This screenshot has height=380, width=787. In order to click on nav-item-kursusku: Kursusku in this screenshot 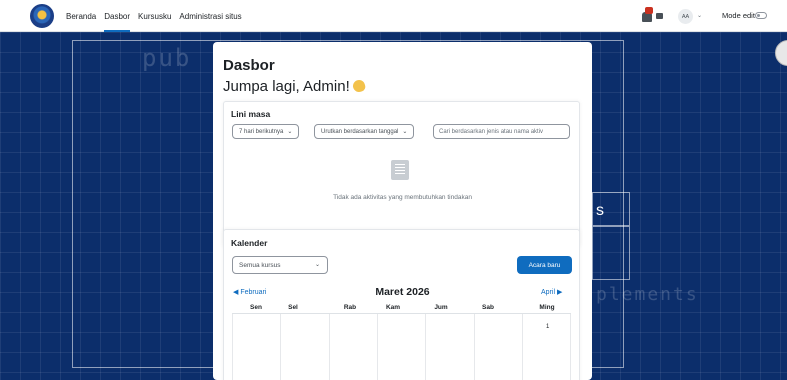, I will do `click(154, 16)`.